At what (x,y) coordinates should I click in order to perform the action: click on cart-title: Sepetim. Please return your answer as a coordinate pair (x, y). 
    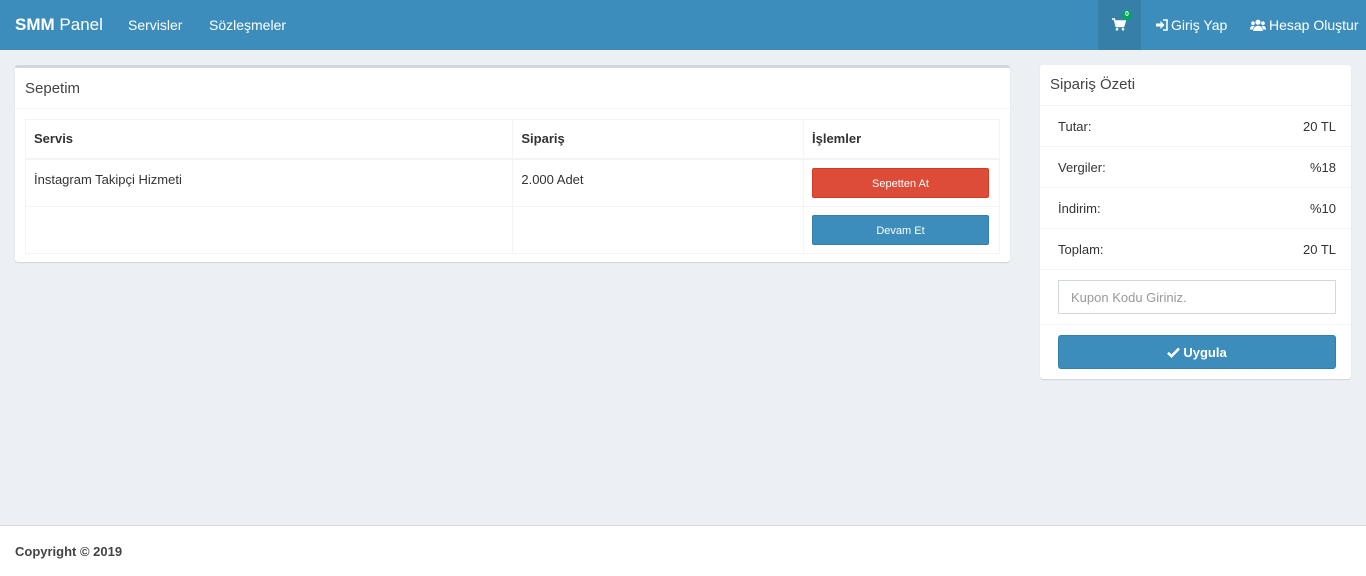
    Looking at the image, I should click on (512, 88).